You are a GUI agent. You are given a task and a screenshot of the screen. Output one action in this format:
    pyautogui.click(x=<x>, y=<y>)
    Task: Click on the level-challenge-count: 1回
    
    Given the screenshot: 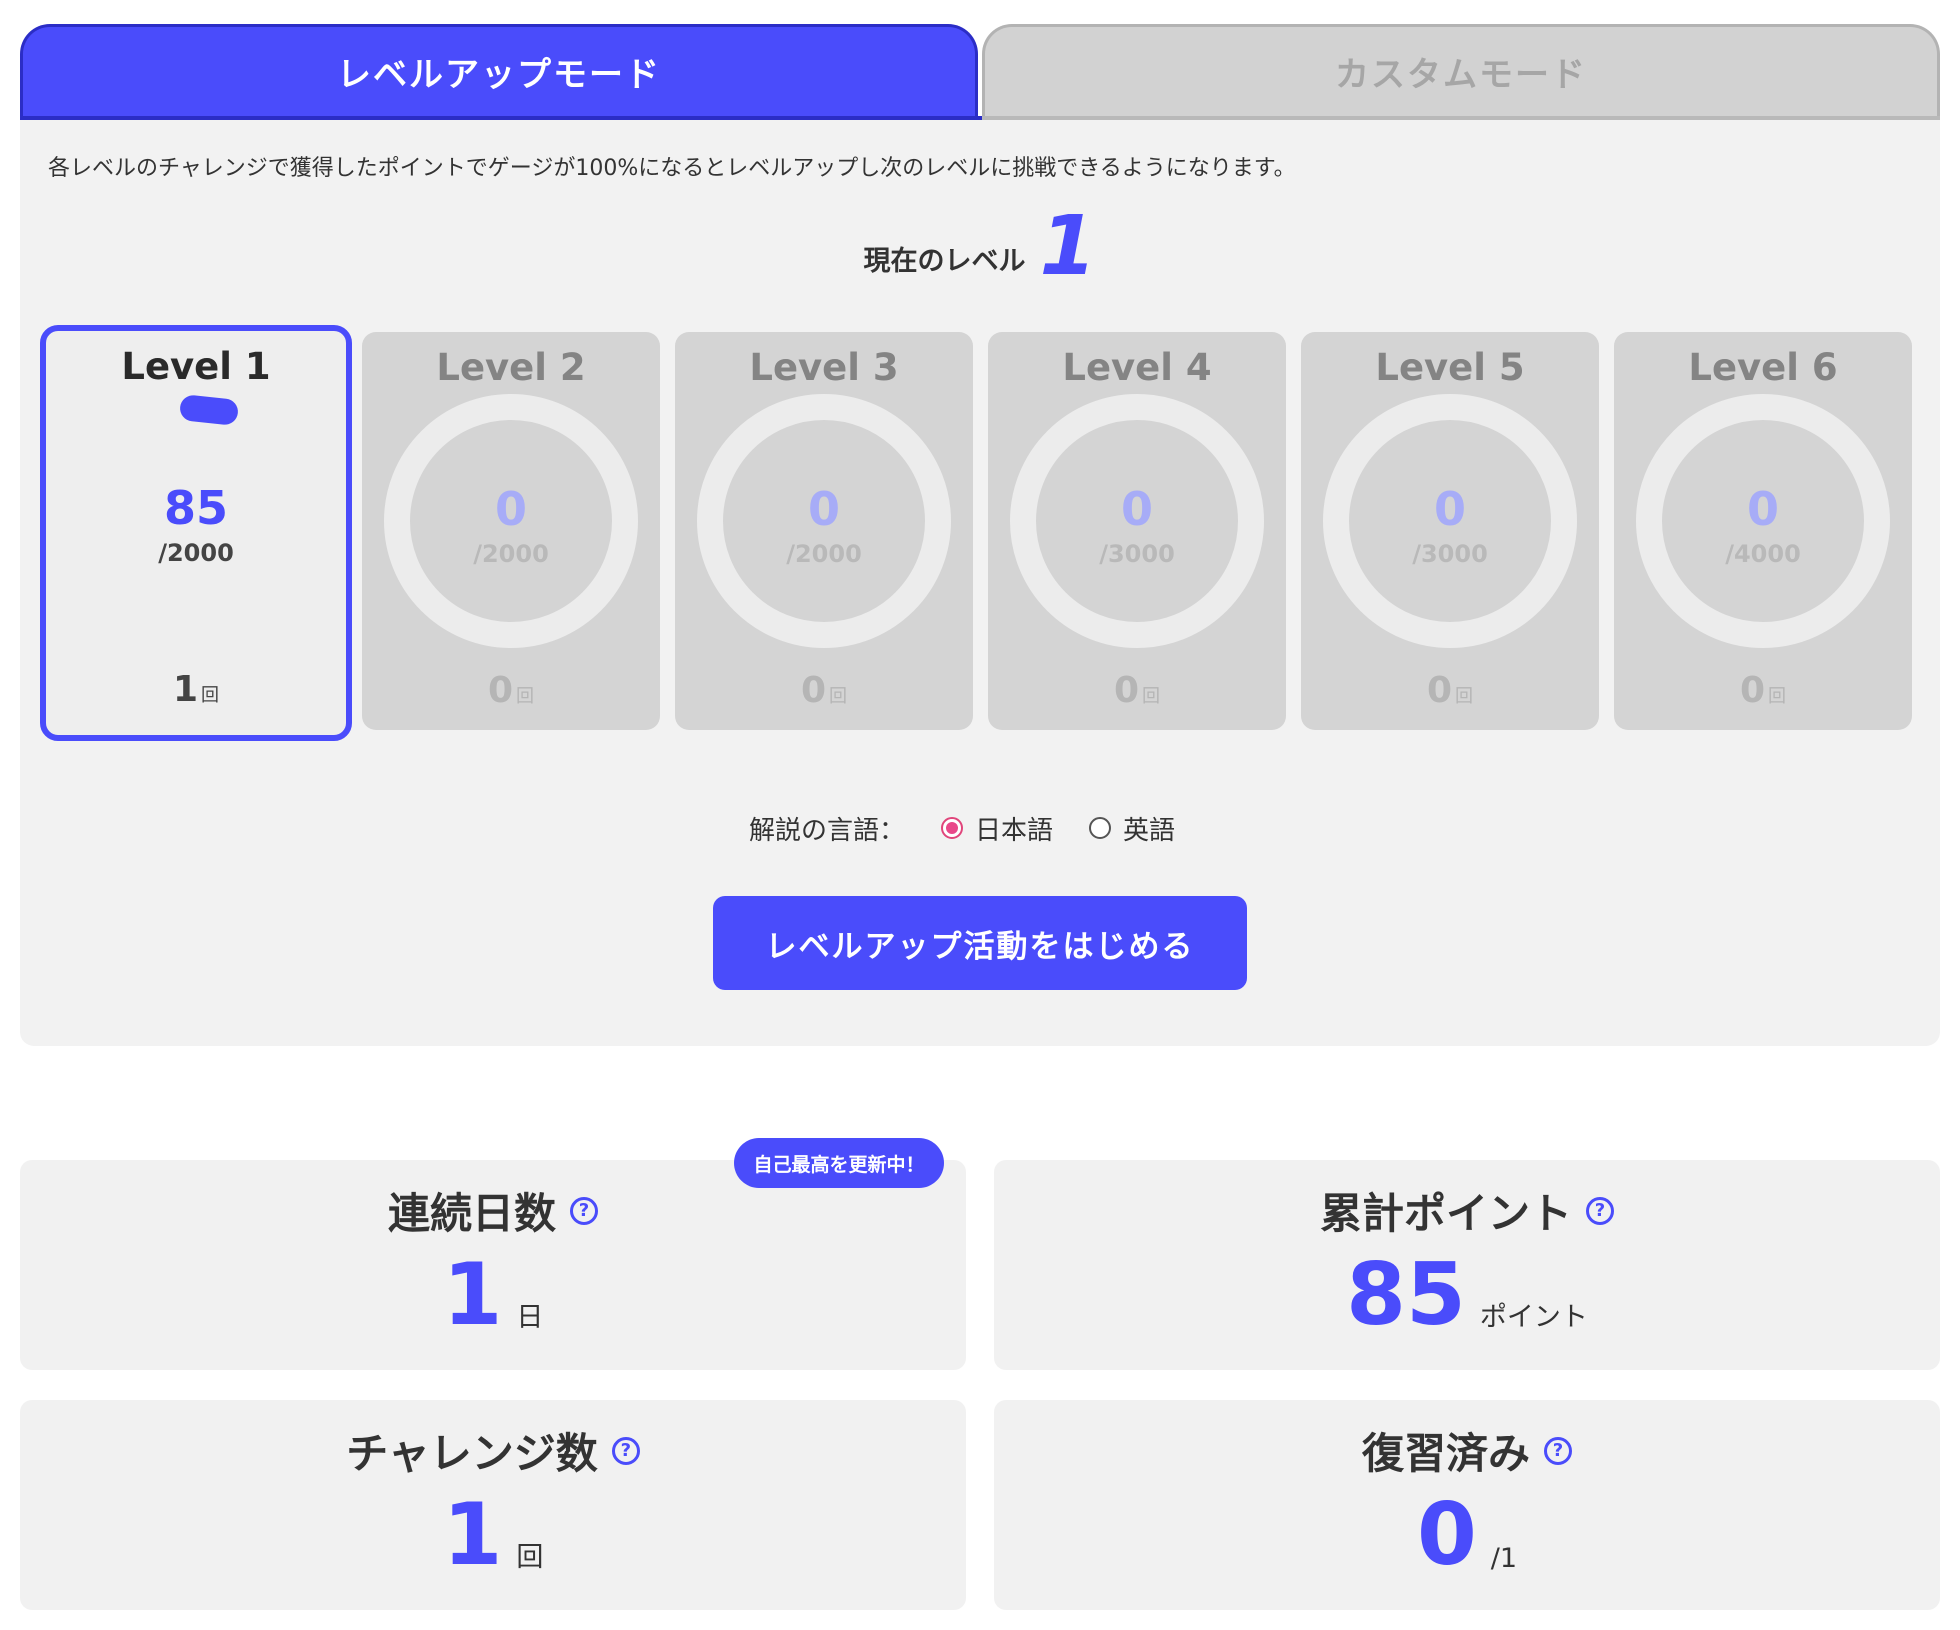 What is the action you would take?
    pyautogui.click(x=196, y=689)
    